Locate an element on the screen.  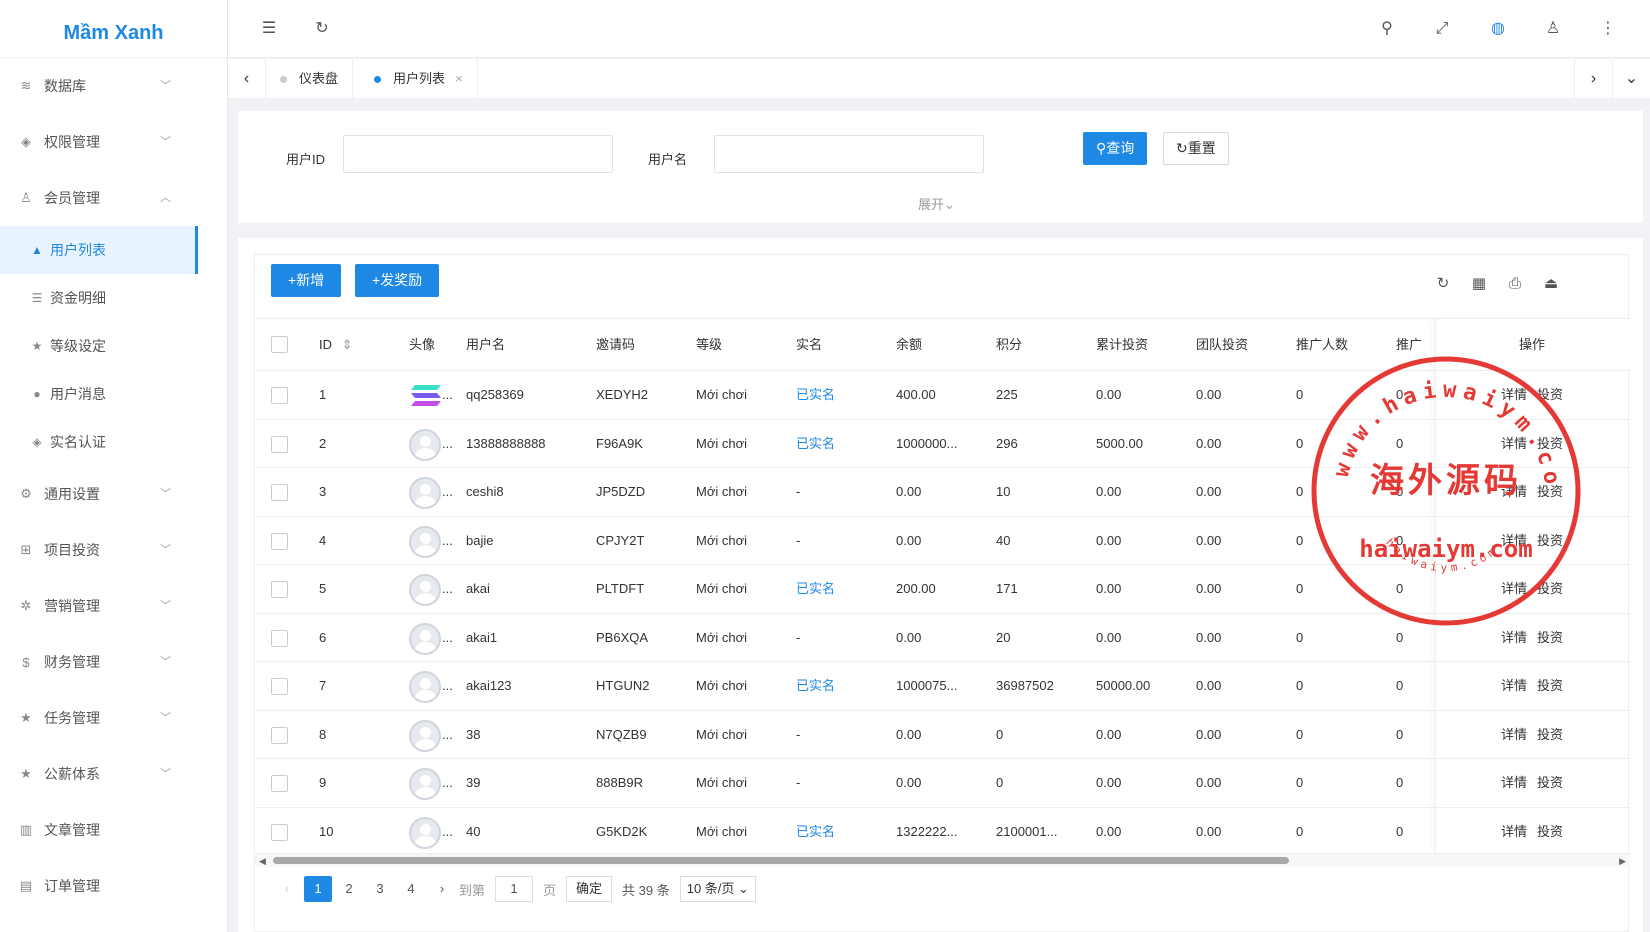
sidebar-item-star: ★ 公薪体系 ﹀ is located at coordinates (113, 774).